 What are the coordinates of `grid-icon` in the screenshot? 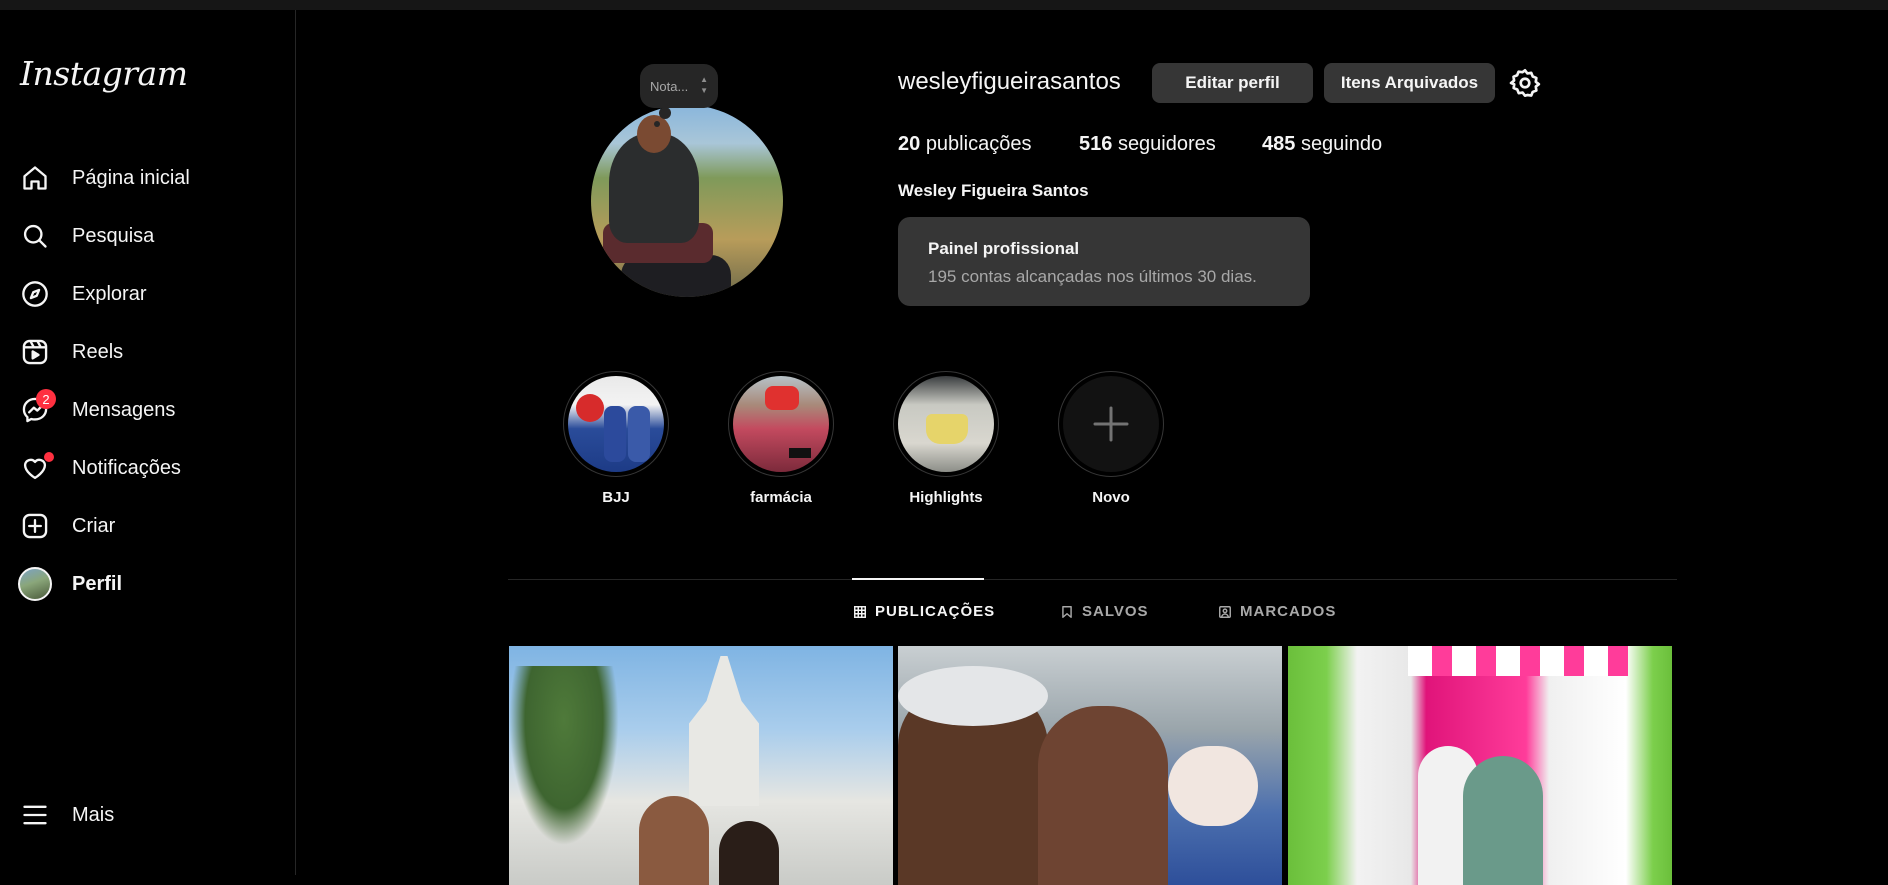 It's located at (860, 611).